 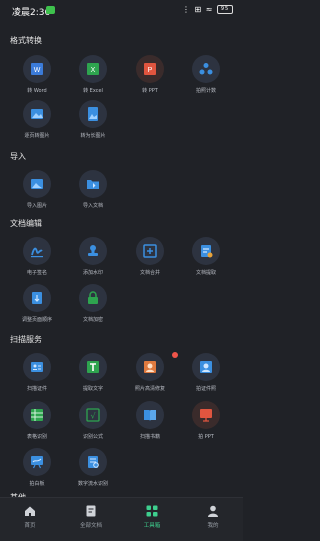 I want to click on tab-label: 工具箱, so click(x=152, y=526).